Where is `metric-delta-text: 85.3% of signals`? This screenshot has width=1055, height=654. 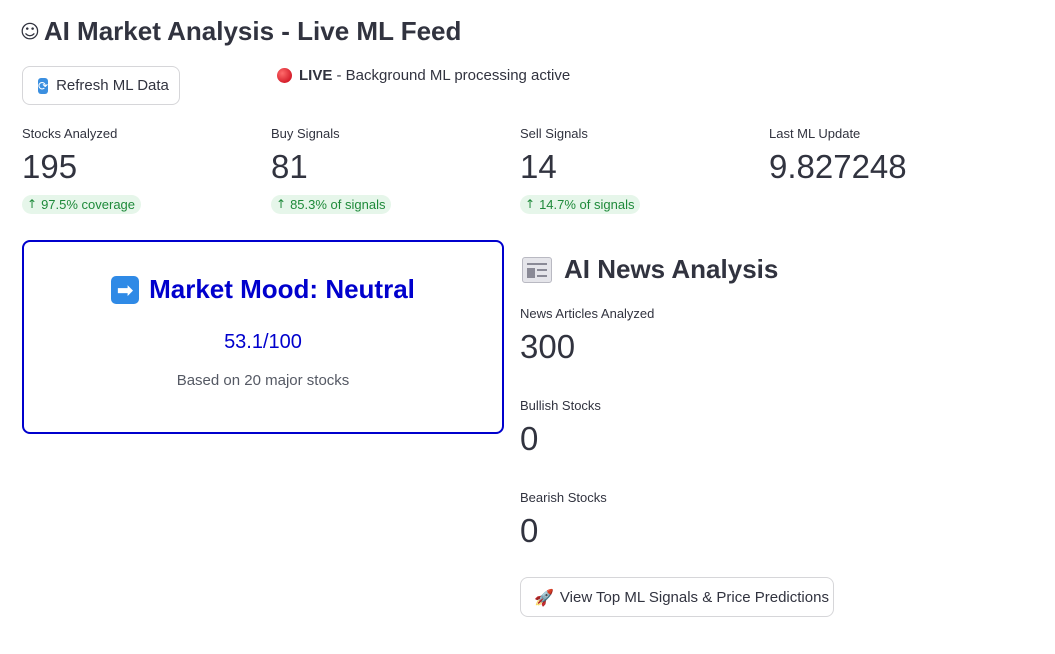
metric-delta-text: 85.3% of signals is located at coordinates (338, 204).